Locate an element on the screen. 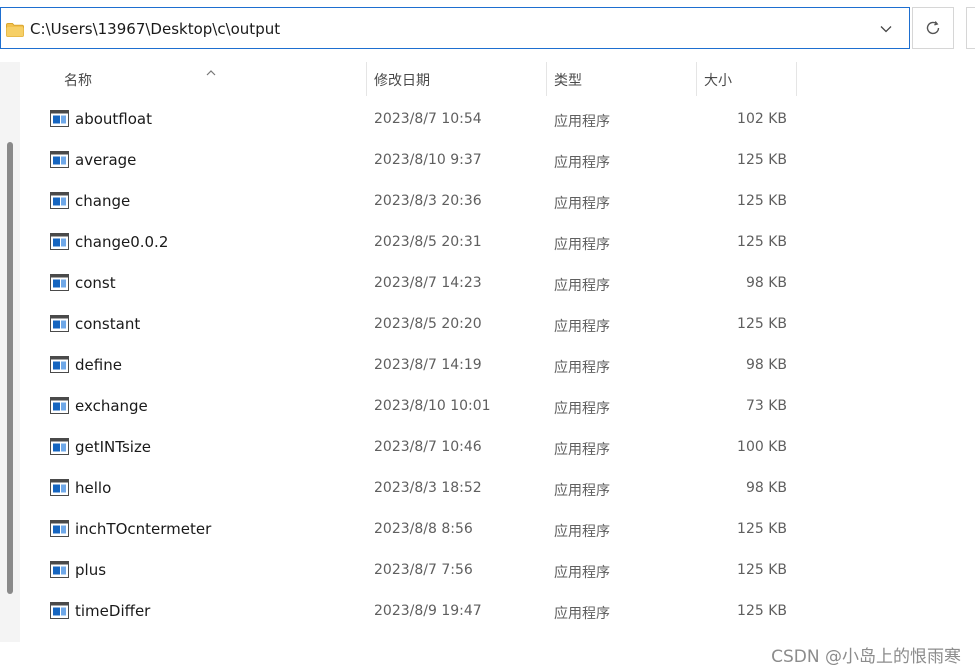  file-name: plus is located at coordinates (91, 570).